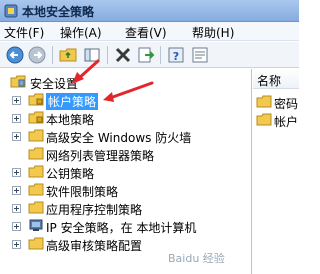 The image size is (320, 274). I want to click on details-pane: 名称 密码 帐户, so click(276, 171).